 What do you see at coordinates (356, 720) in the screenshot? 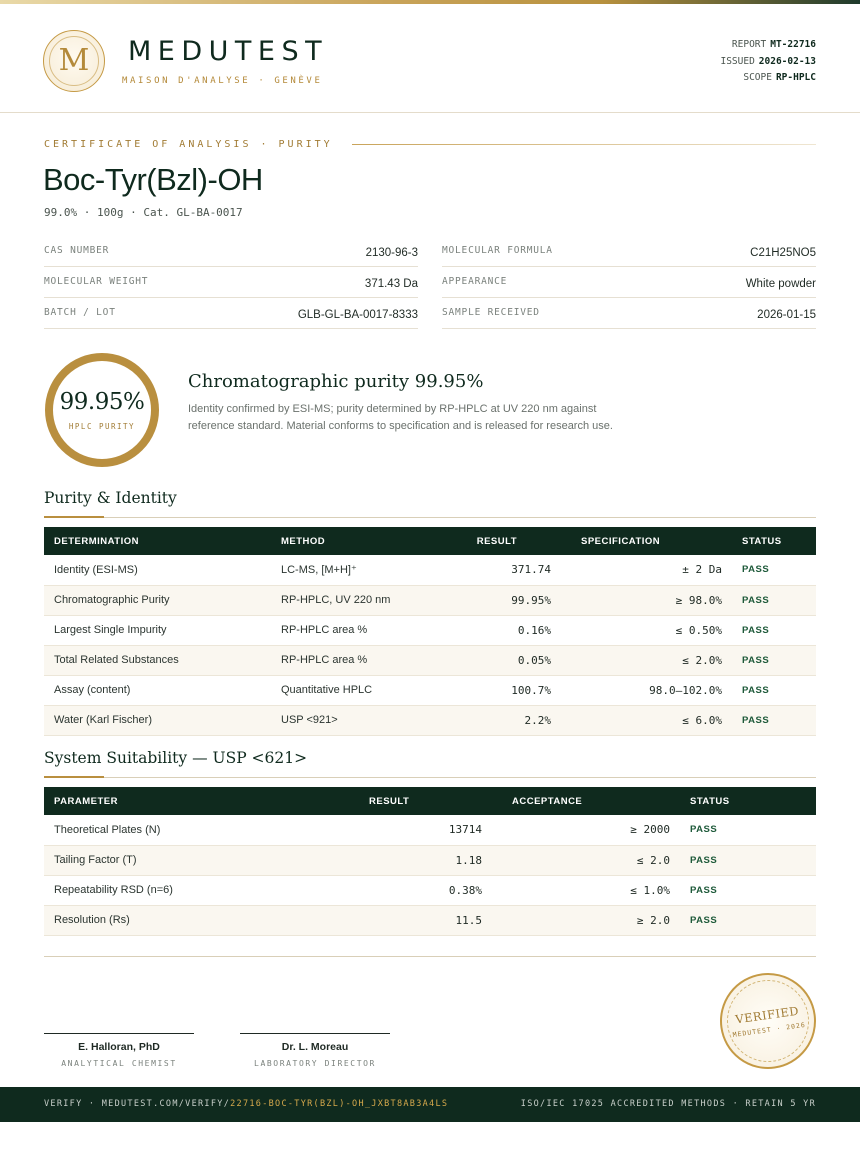
I see `cell-method: USP <921>` at bounding box center [356, 720].